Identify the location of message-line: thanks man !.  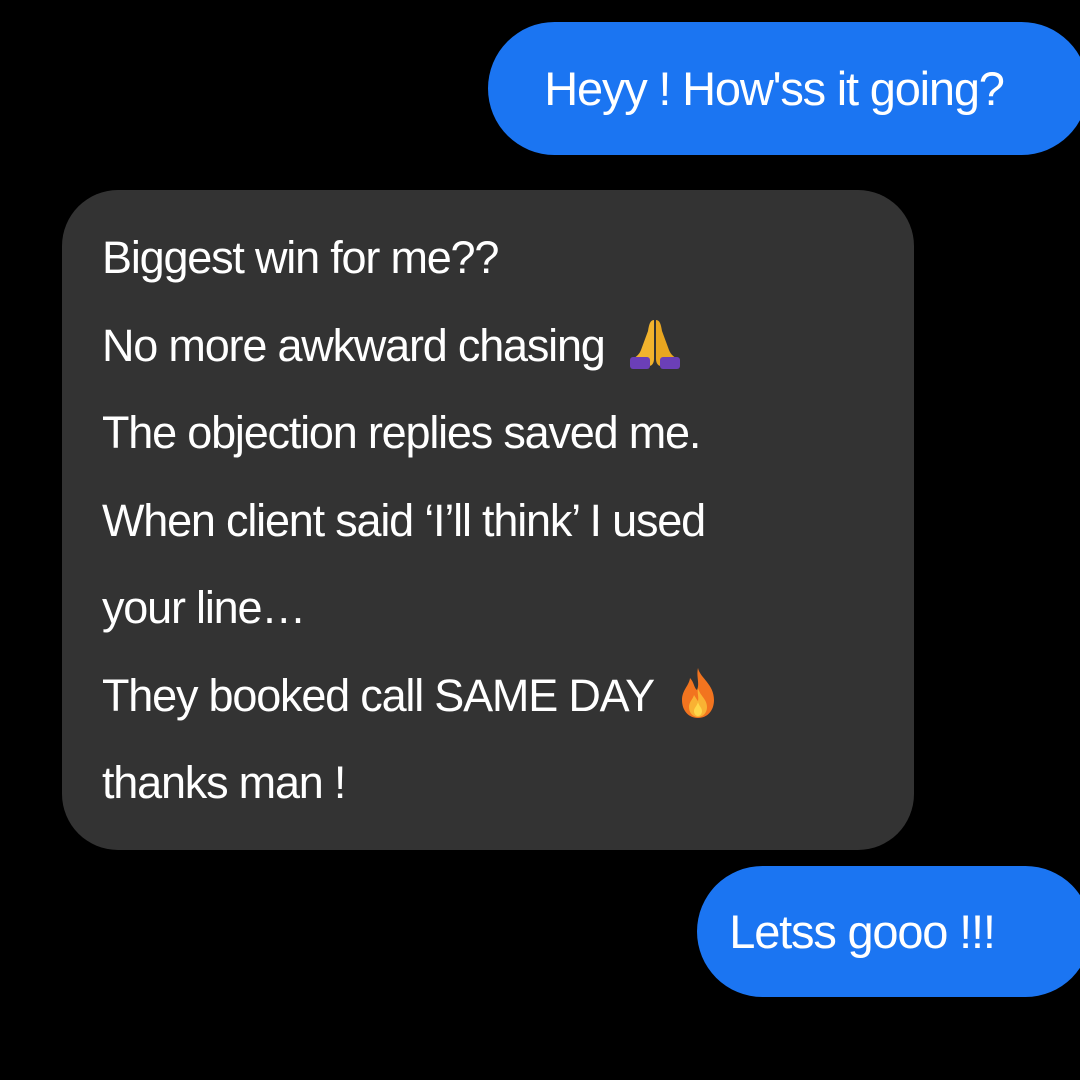
(224, 782).